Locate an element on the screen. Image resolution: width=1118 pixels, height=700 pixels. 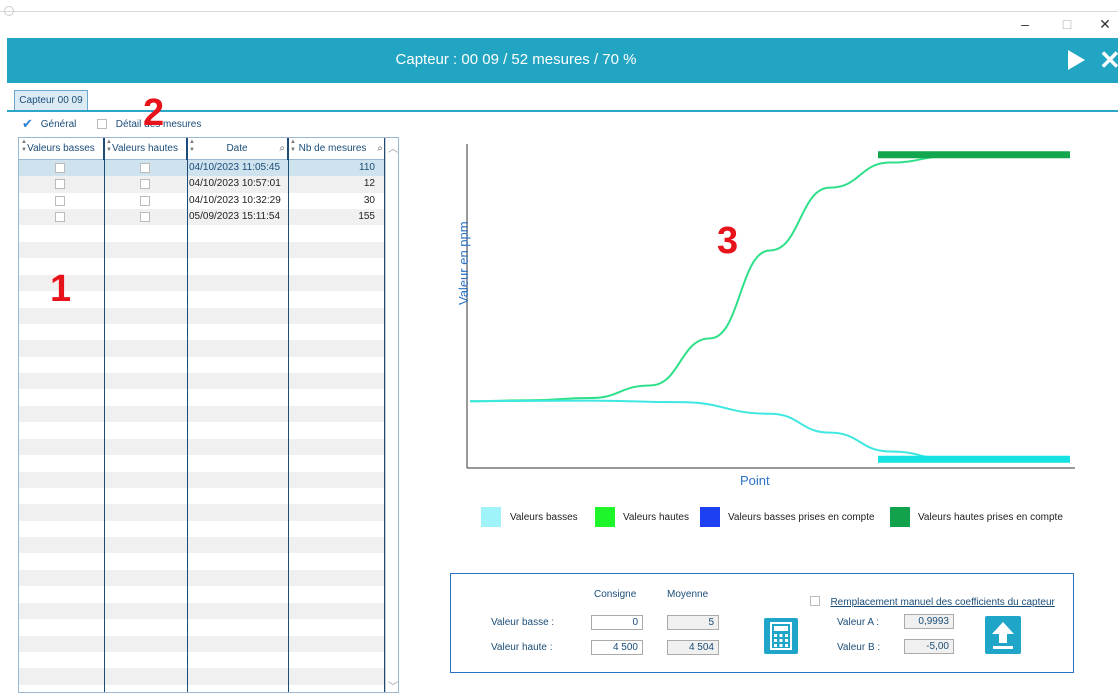
moyenne-haute-value: 4 504 is located at coordinates (693, 647).